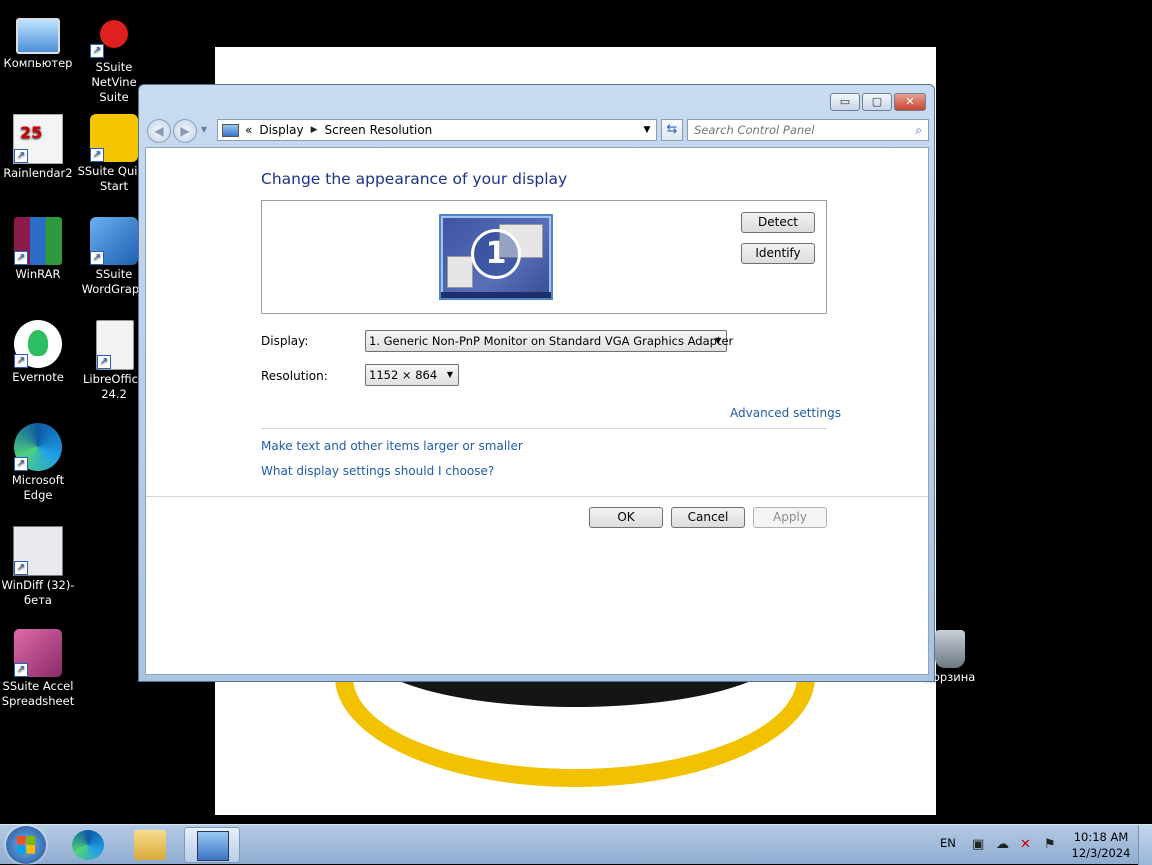 Image resolution: width=1152 pixels, height=865 pixels. I want to click on control-panel-icon, so click(213, 846).